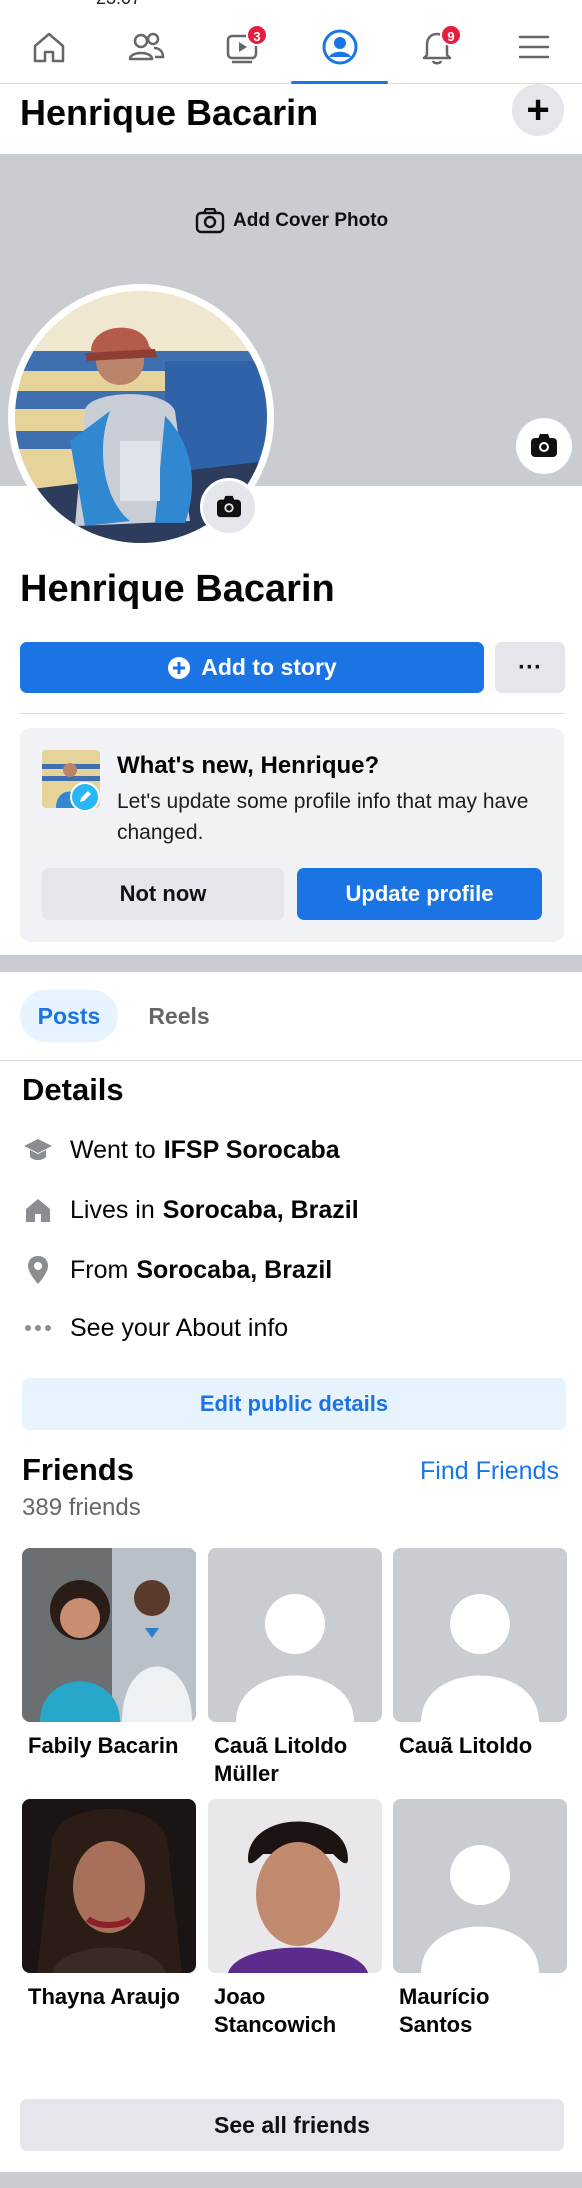  I want to click on whats-new-title: What's new, Henrique?, so click(248, 765).